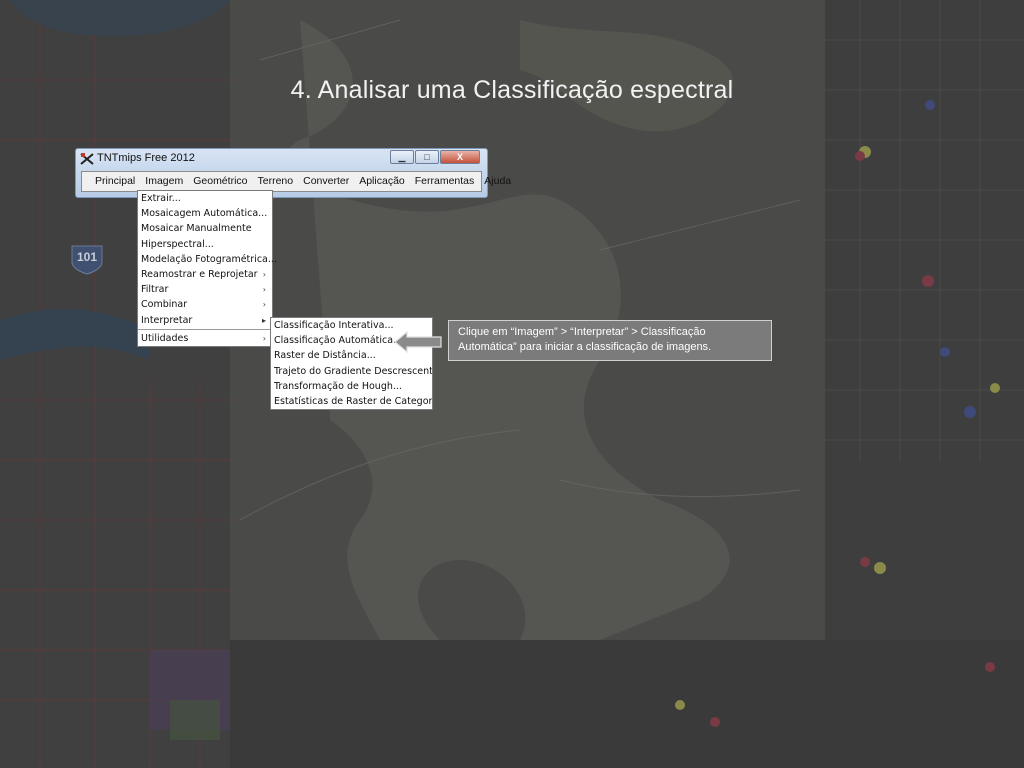 The height and width of the screenshot is (768, 1024). I want to click on menu-terreno: Terreno, so click(276, 181).